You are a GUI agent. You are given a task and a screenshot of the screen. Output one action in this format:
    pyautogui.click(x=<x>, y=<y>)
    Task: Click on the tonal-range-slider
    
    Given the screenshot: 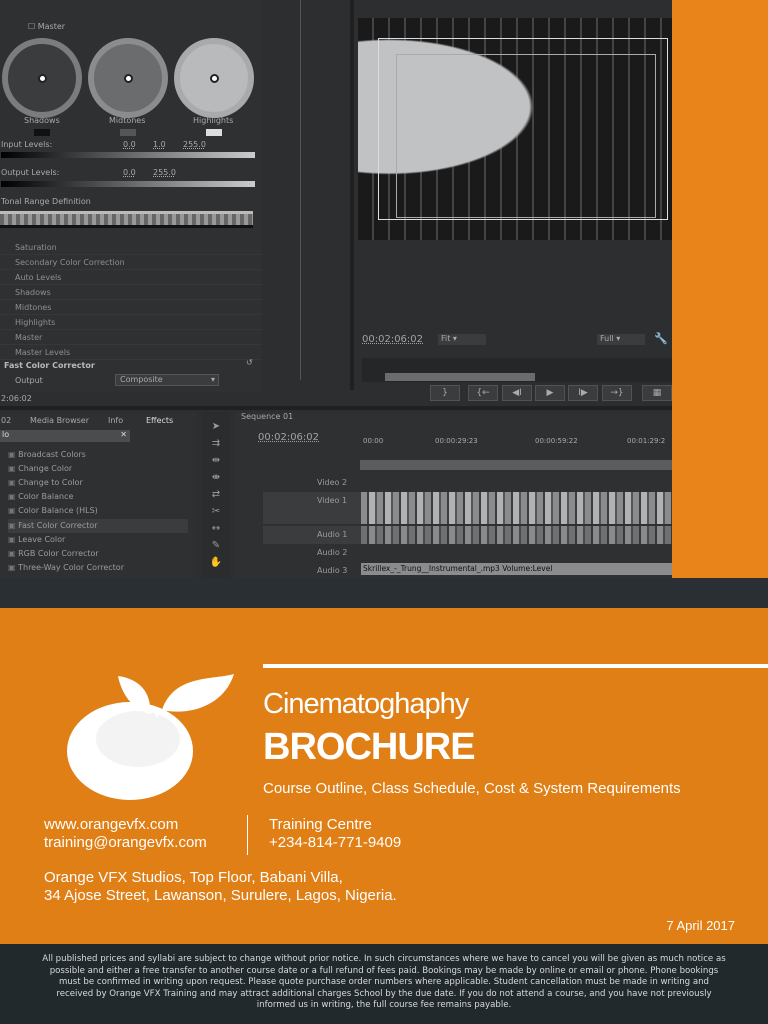 What is the action you would take?
    pyautogui.click(x=126, y=219)
    